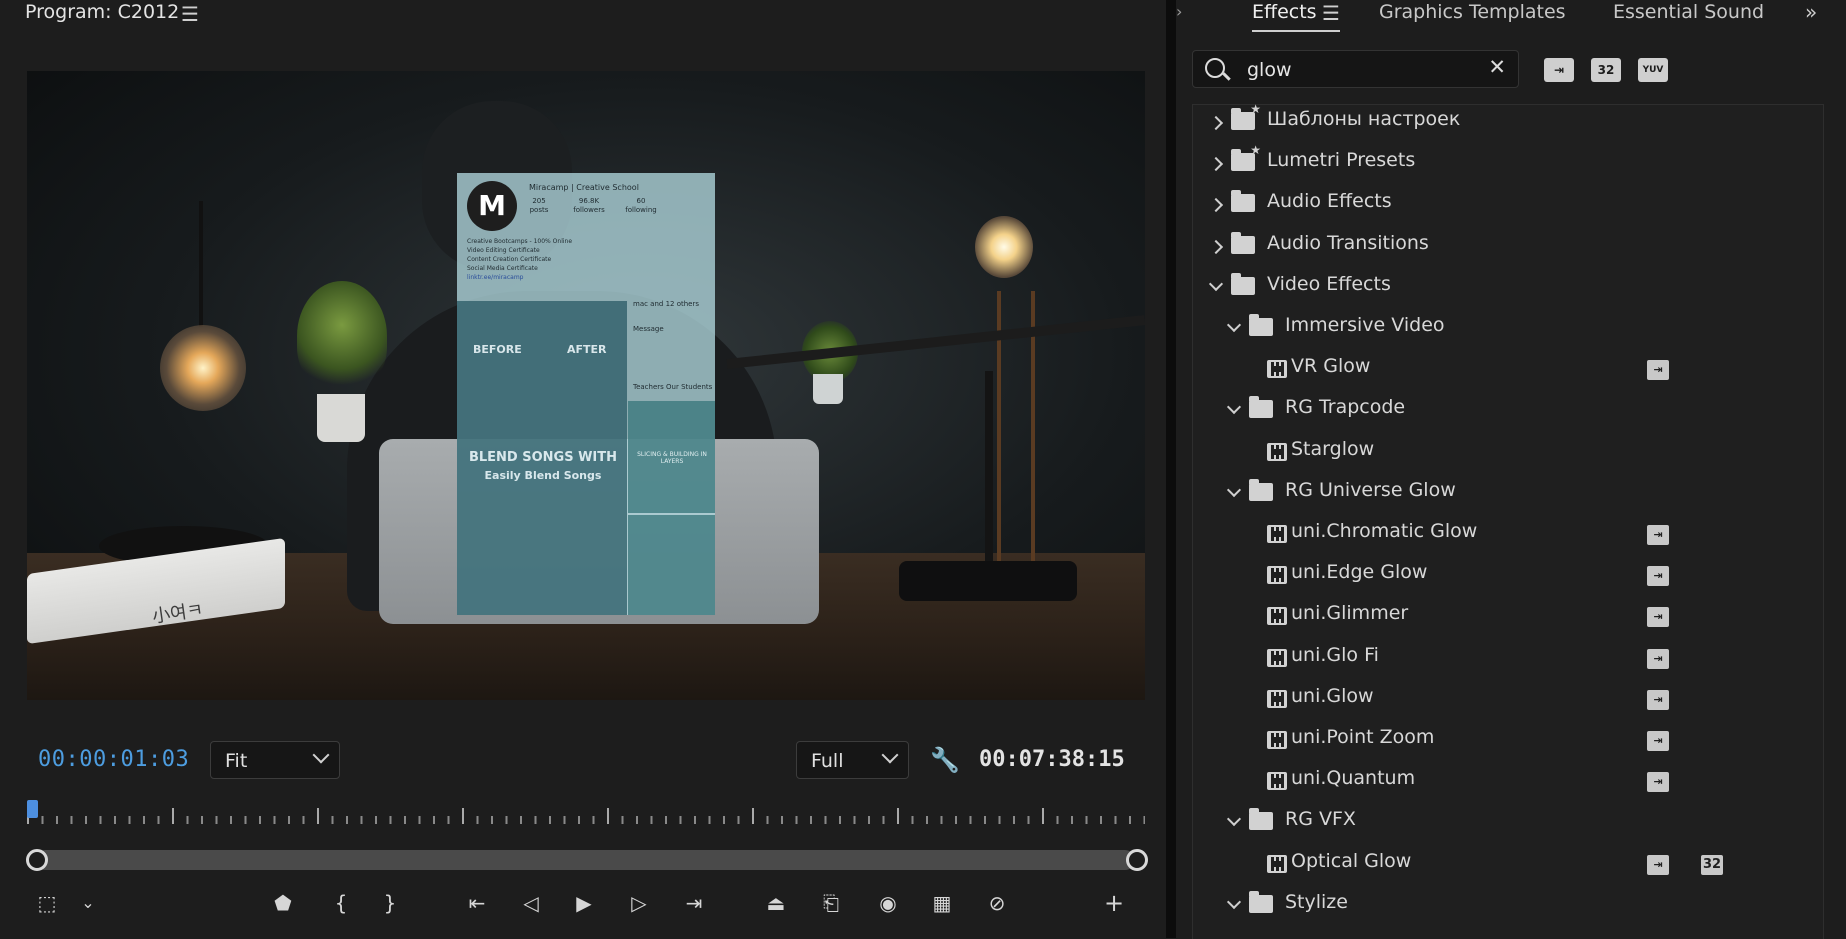  Describe the element at coordinates (1497, 67) in the screenshot. I see `close-icon: ✕` at that location.